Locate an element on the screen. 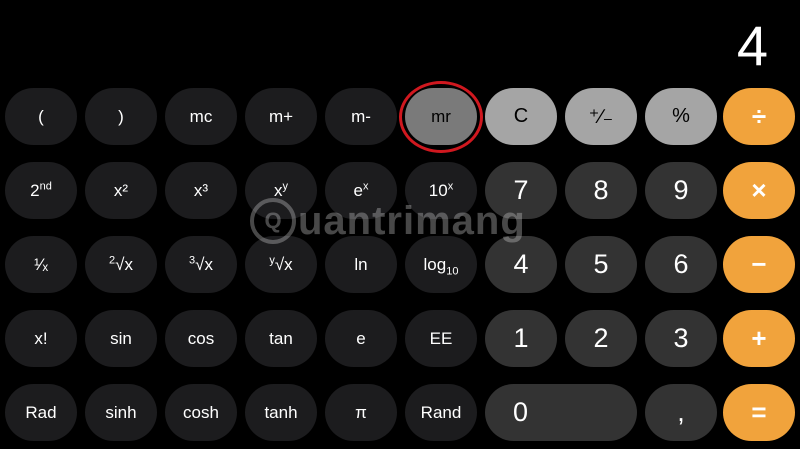  digit-5-button: 5 is located at coordinates (601, 264).